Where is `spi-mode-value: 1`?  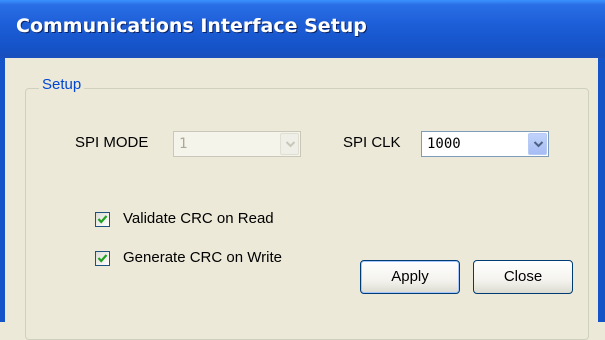
spi-mode-value: 1 is located at coordinates (183, 144).